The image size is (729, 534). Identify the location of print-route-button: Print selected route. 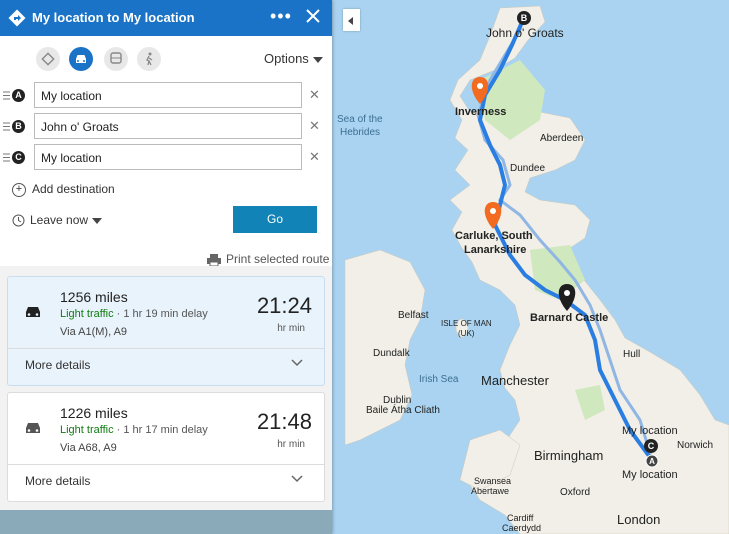
(268, 259).